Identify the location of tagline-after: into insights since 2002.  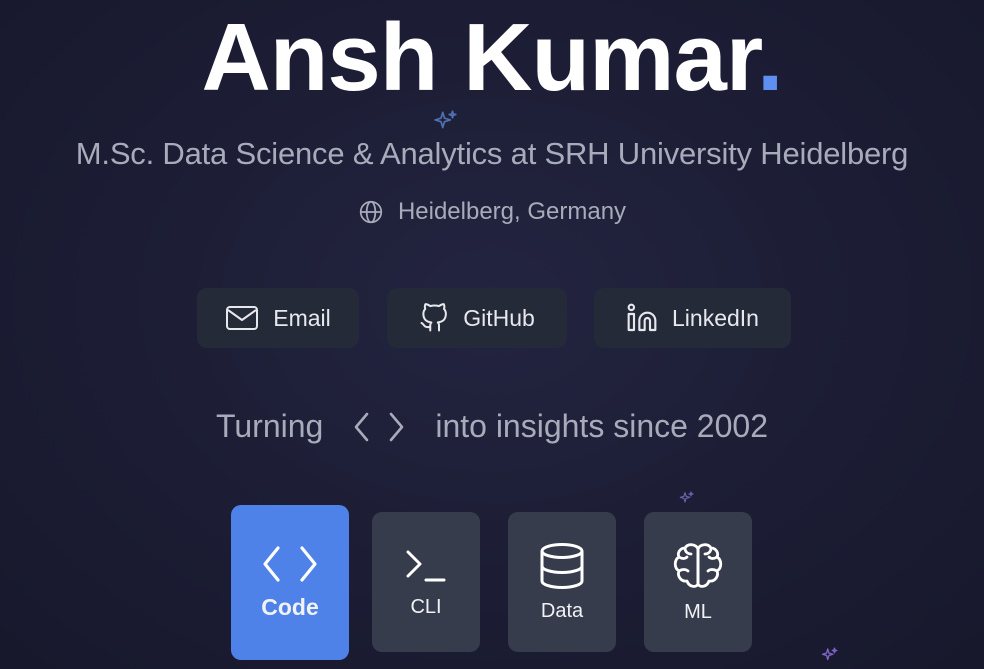
(601, 426).